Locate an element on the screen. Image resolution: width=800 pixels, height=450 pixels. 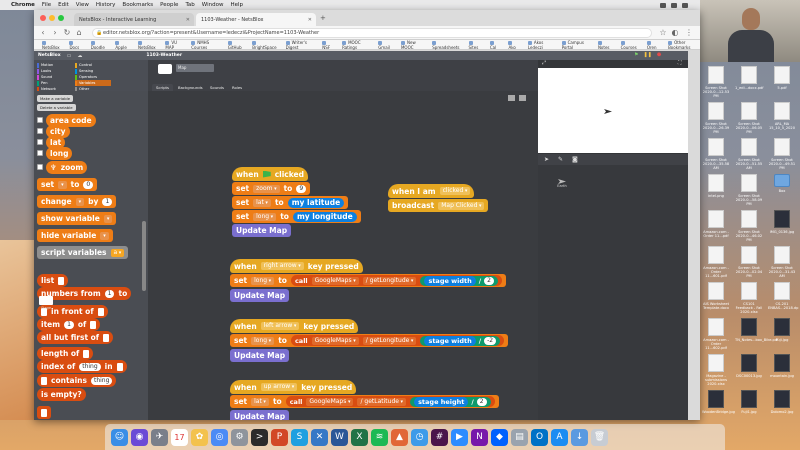
clean-up-icon is located at coordinates (522, 98).